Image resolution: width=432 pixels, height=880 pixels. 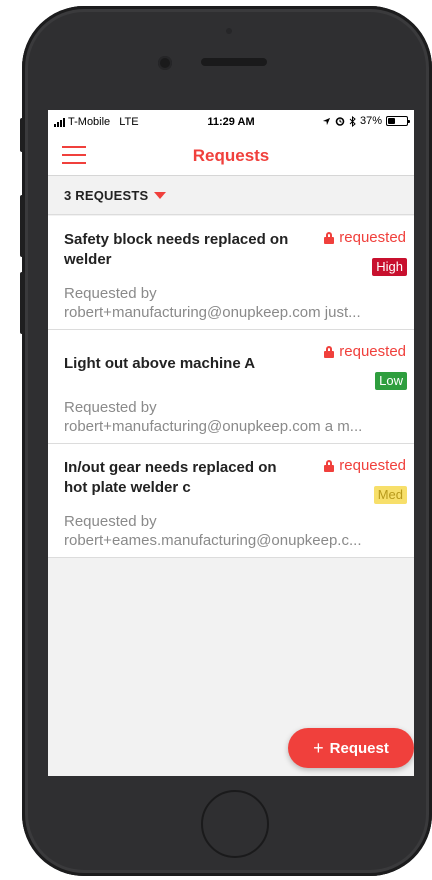 What do you see at coordinates (370, 121) in the screenshot?
I see `battery-percent: 37%` at bounding box center [370, 121].